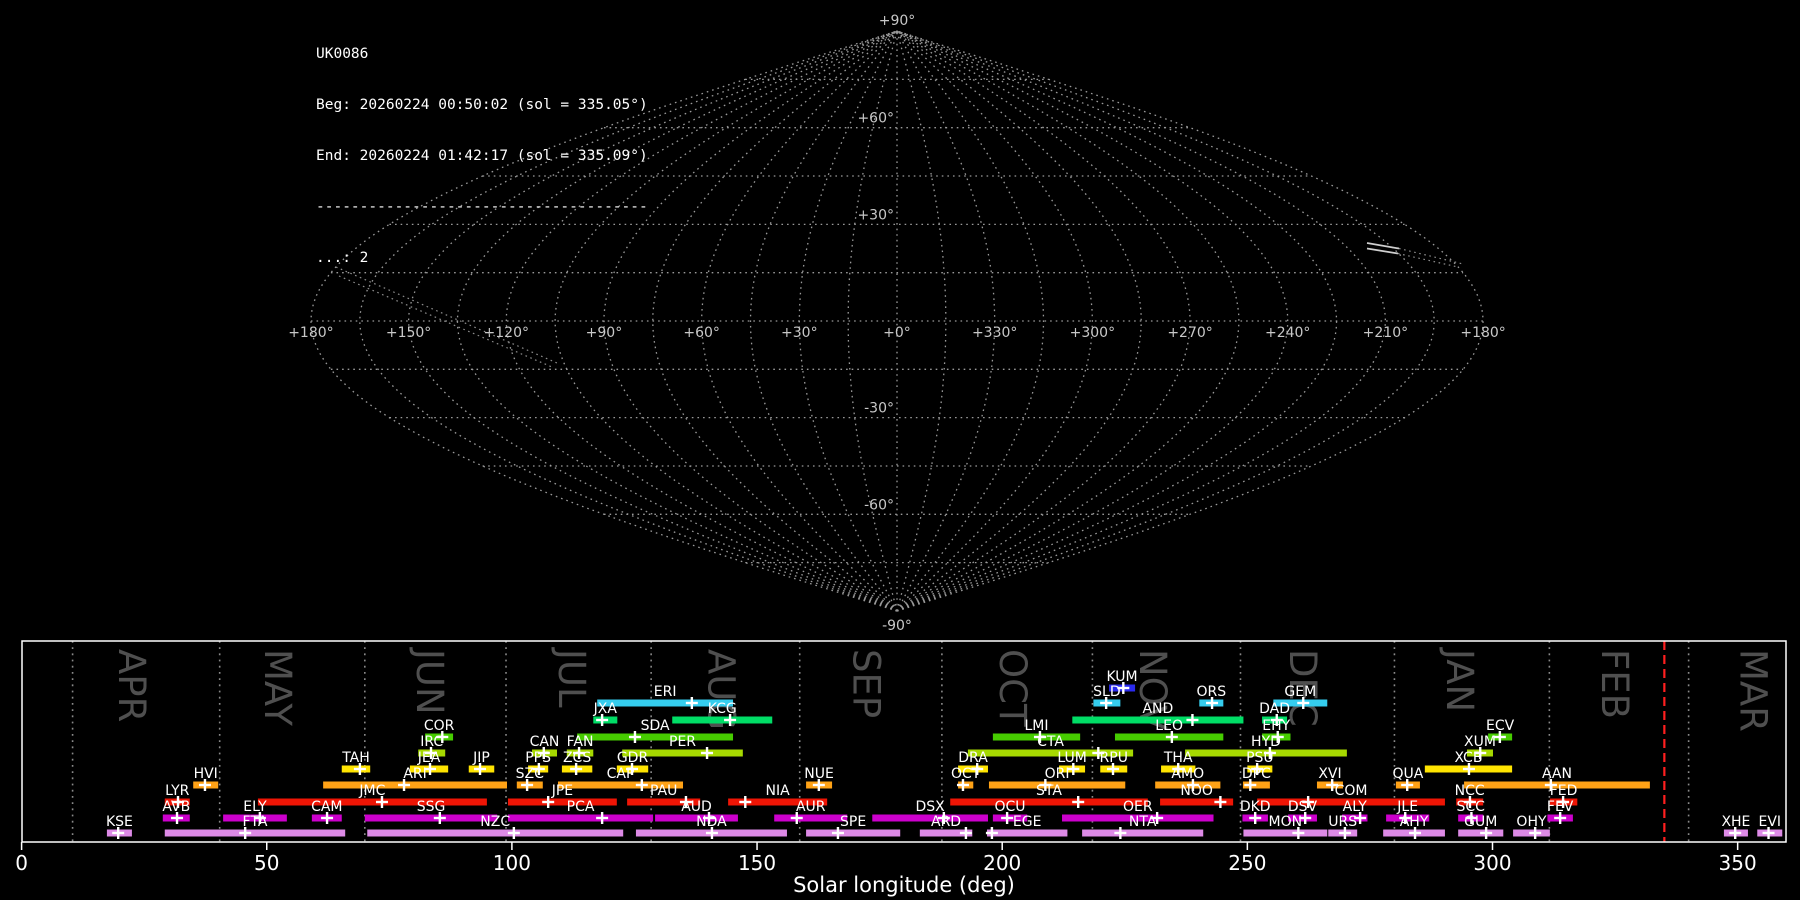 This screenshot has height=900, width=1800. I want to click on shower-code-label: DSX, so click(930, 807).